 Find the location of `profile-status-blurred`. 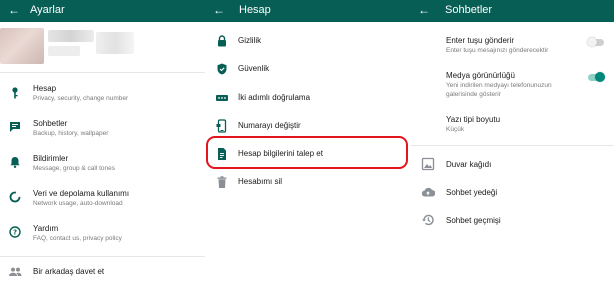

profile-status-blurred is located at coordinates (115, 43).